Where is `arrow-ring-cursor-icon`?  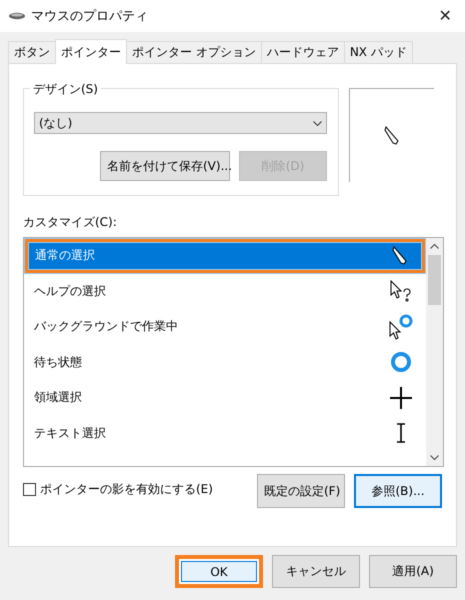 arrow-ring-cursor-icon is located at coordinates (401, 327).